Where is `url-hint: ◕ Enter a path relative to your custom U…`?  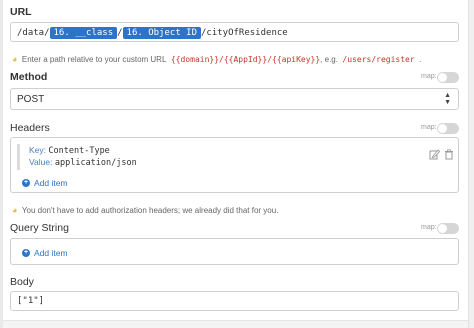 url-hint: ◕ Enter a path relative to your custom U… is located at coordinates (217, 59).